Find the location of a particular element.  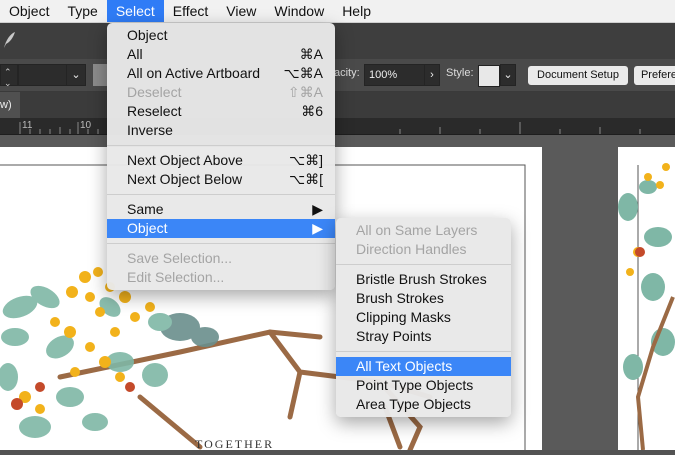

ruler-ticks is located at coordinates (330, 128).